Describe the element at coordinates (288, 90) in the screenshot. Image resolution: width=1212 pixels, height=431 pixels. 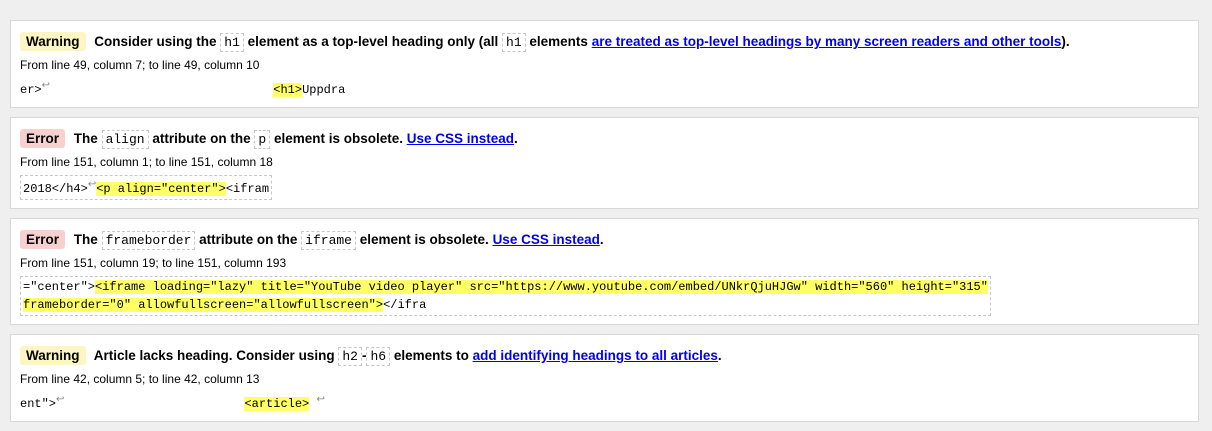
I see `extract-highlight: <h1>` at that location.